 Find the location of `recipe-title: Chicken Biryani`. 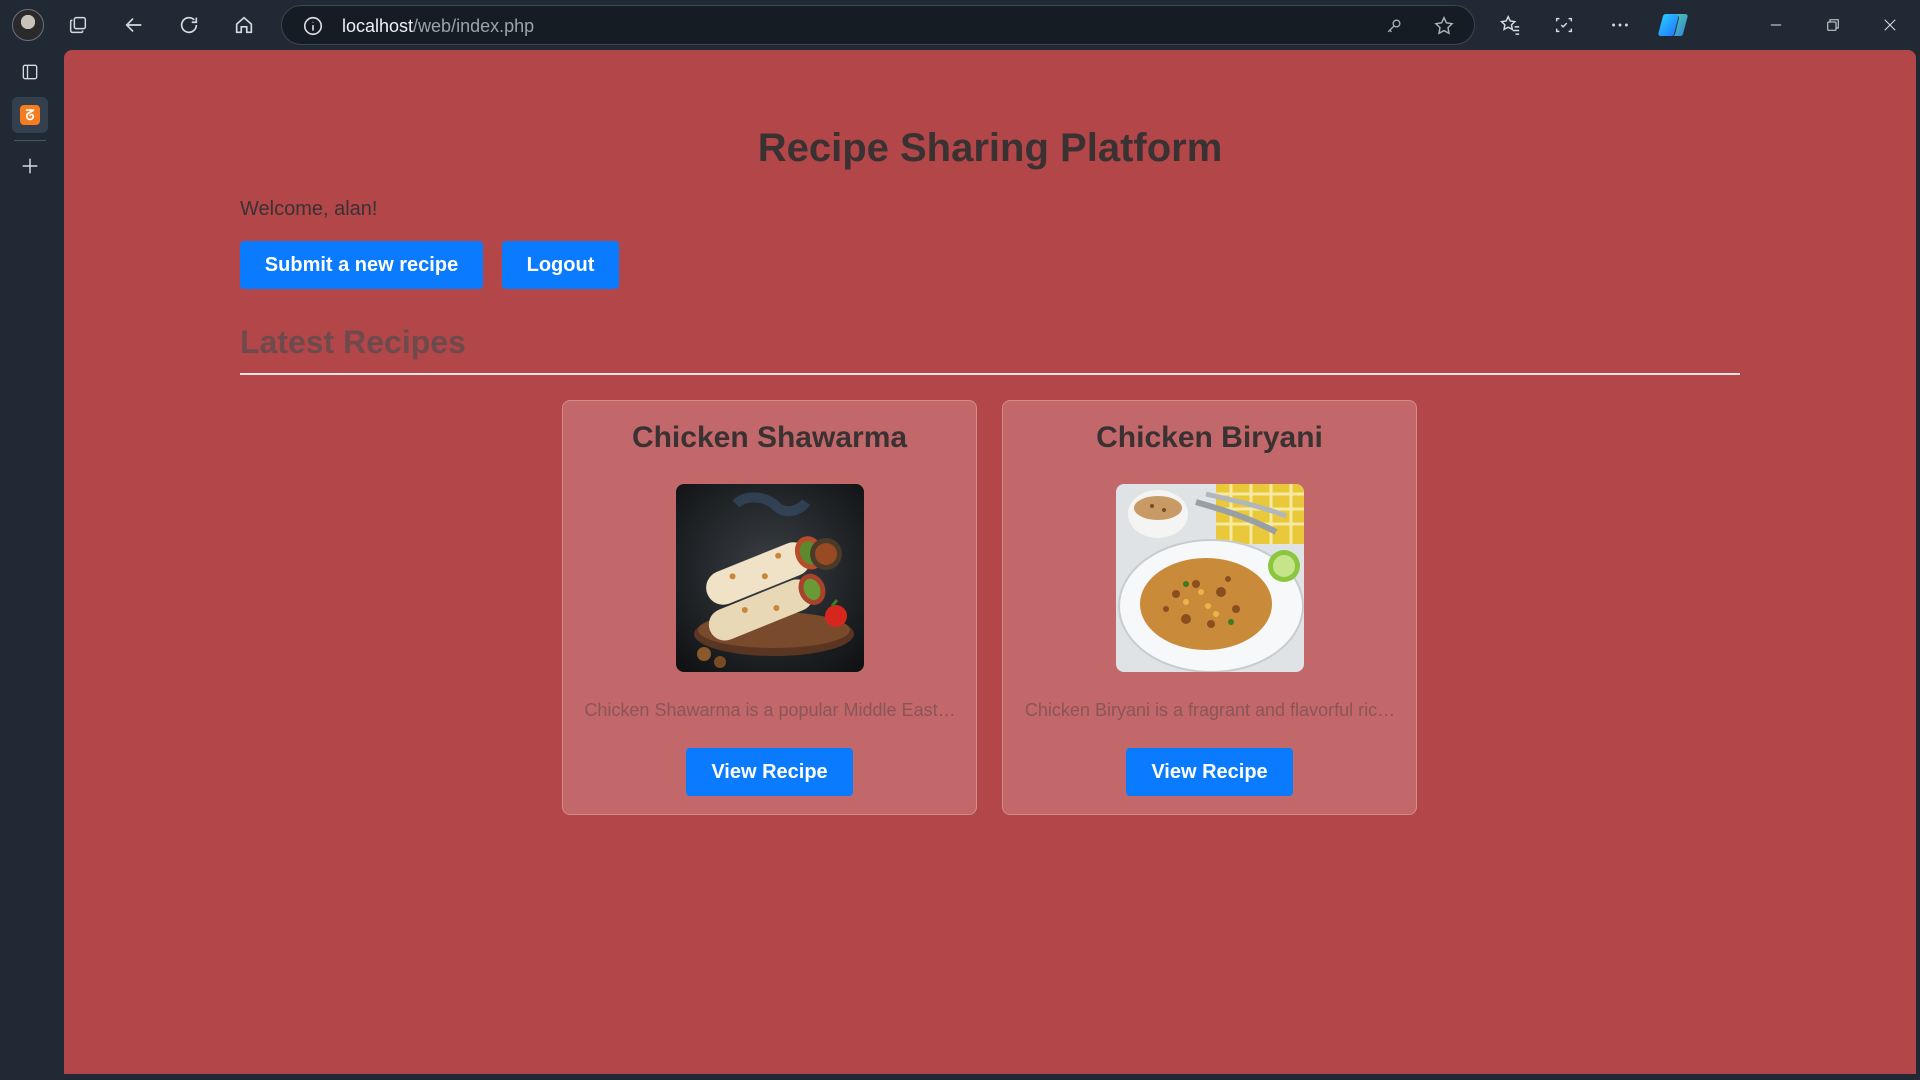

recipe-title: Chicken Biryani is located at coordinates (1209, 437).